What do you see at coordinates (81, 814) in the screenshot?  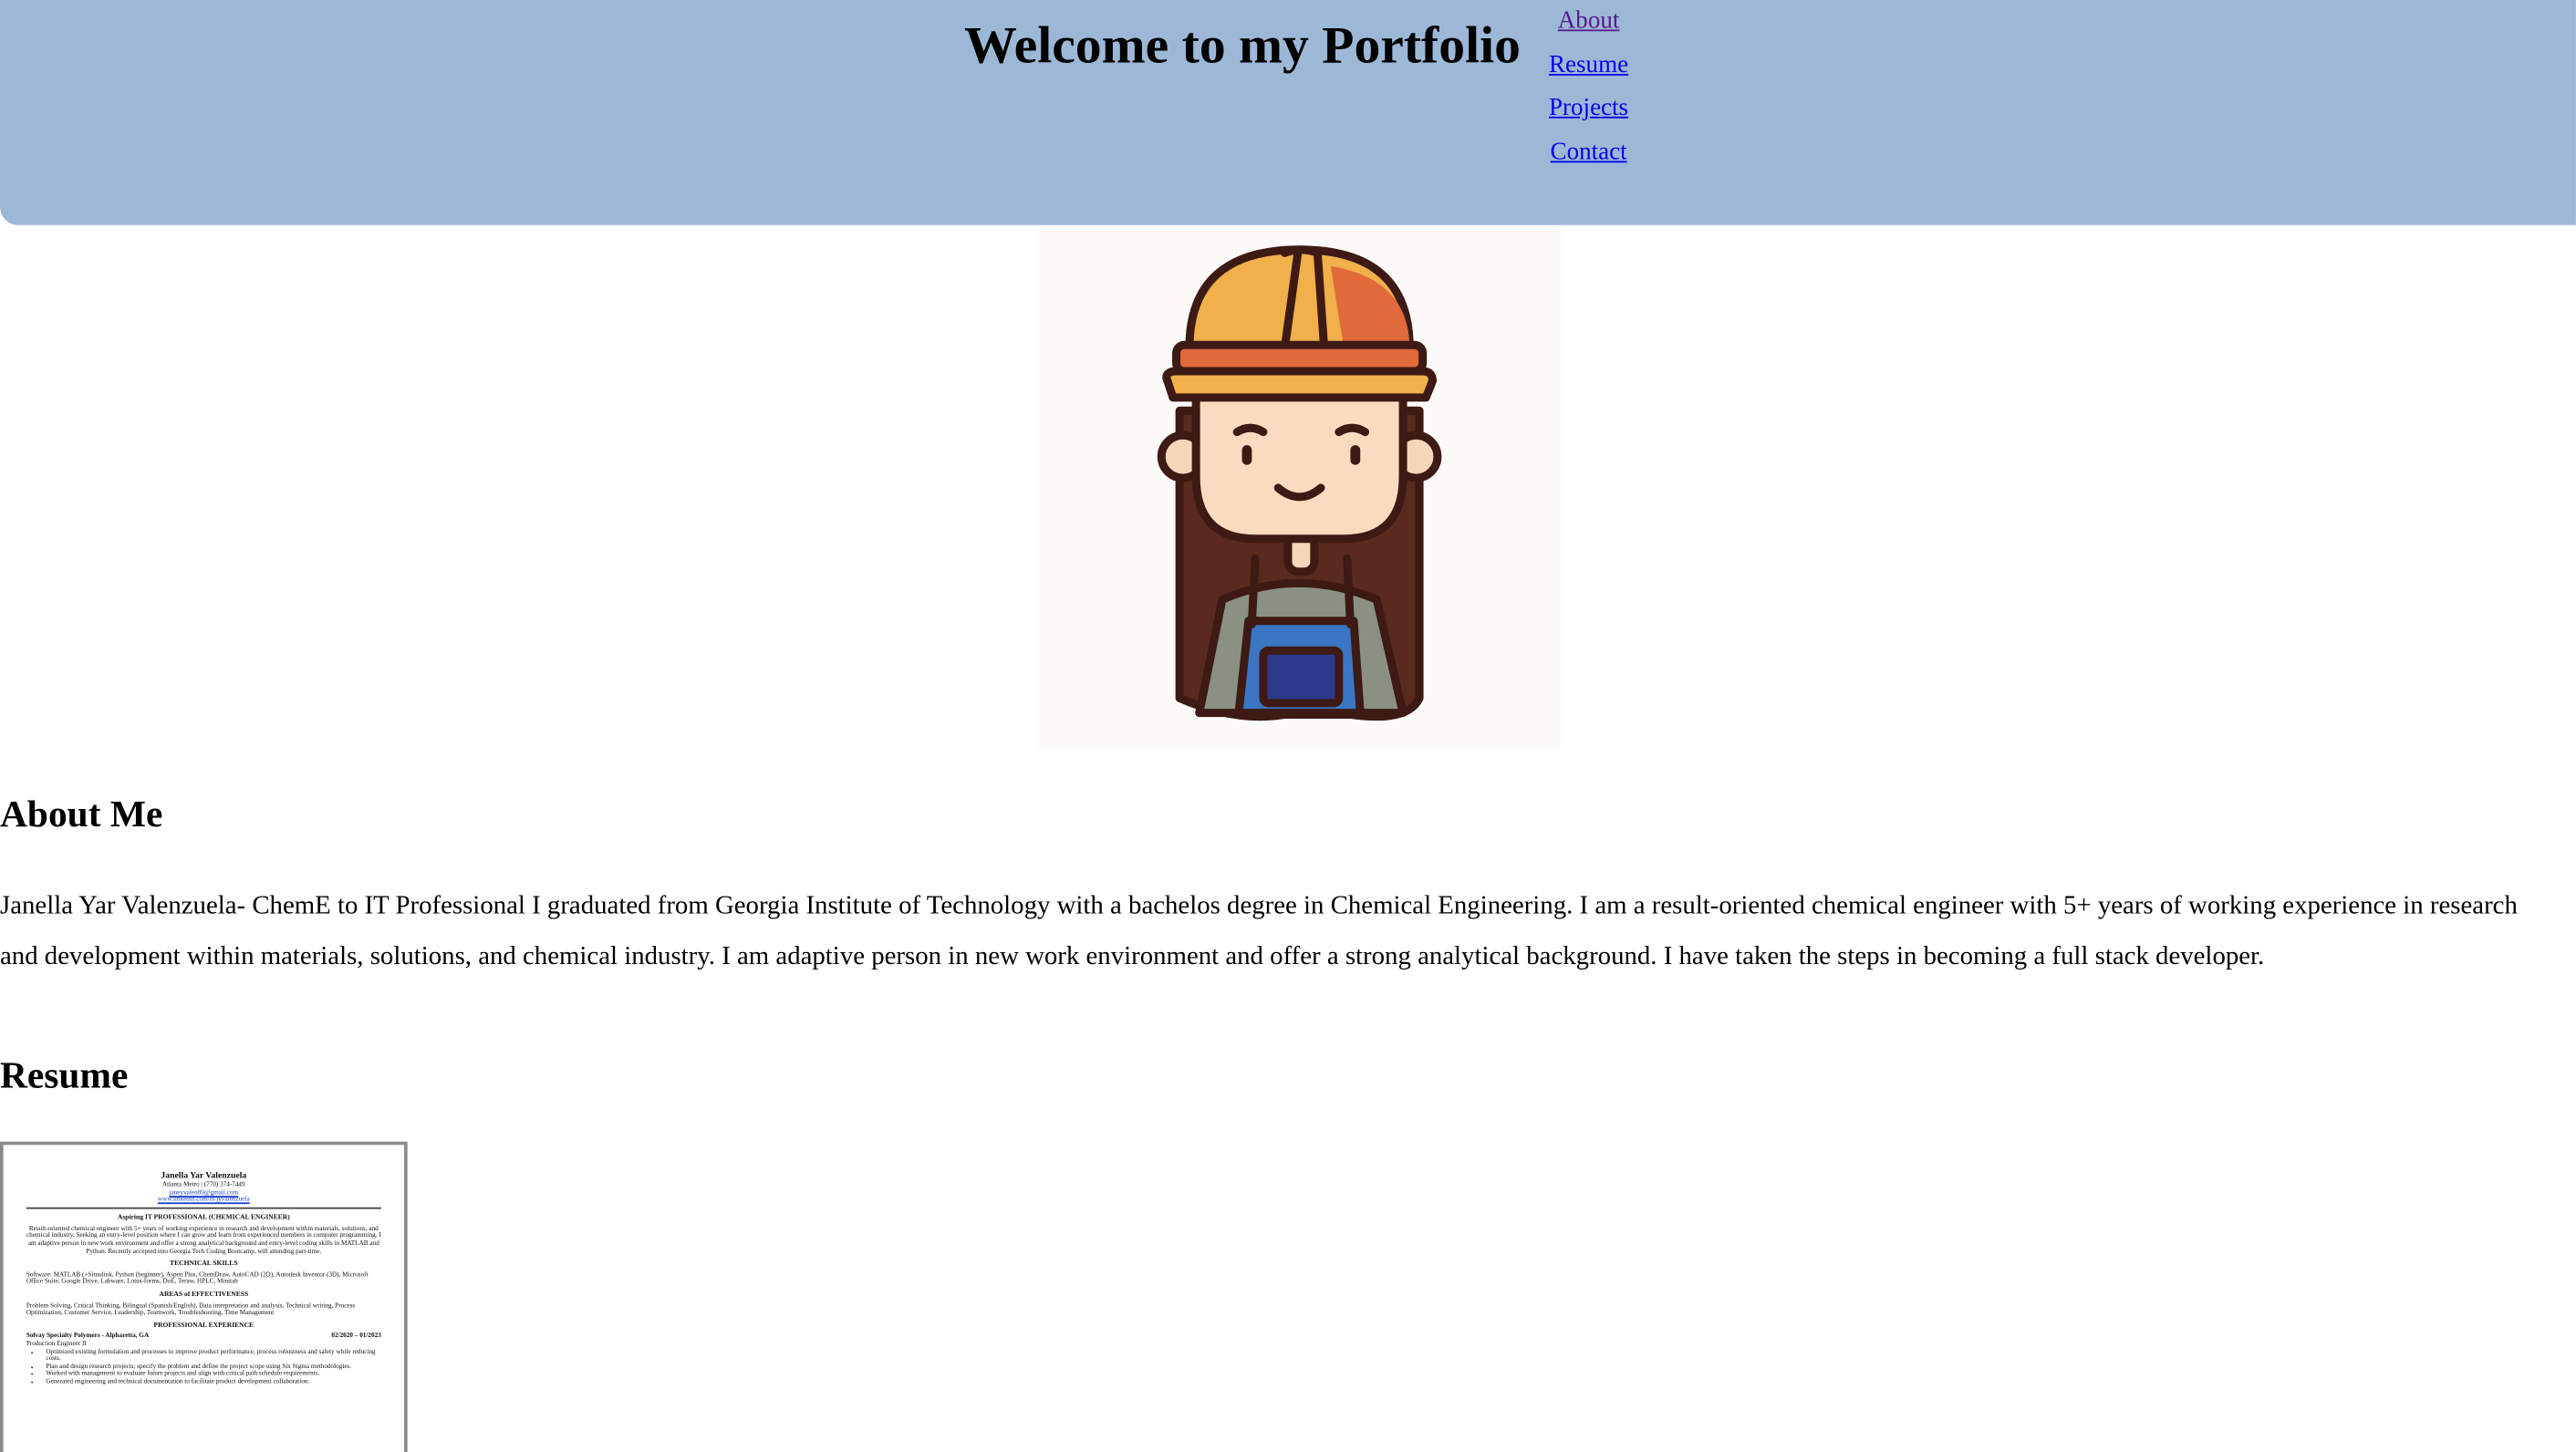 I see `about-heading: About Me` at bounding box center [81, 814].